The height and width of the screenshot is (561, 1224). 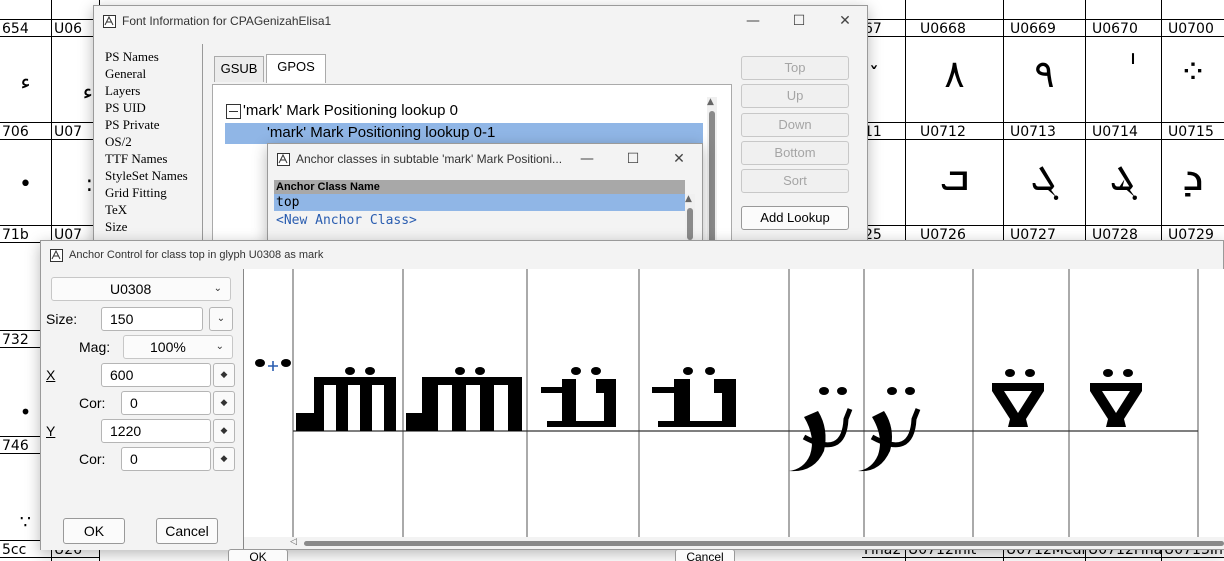 What do you see at coordinates (954, 28) in the screenshot?
I see `glyph-label: U0668` at bounding box center [954, 28].